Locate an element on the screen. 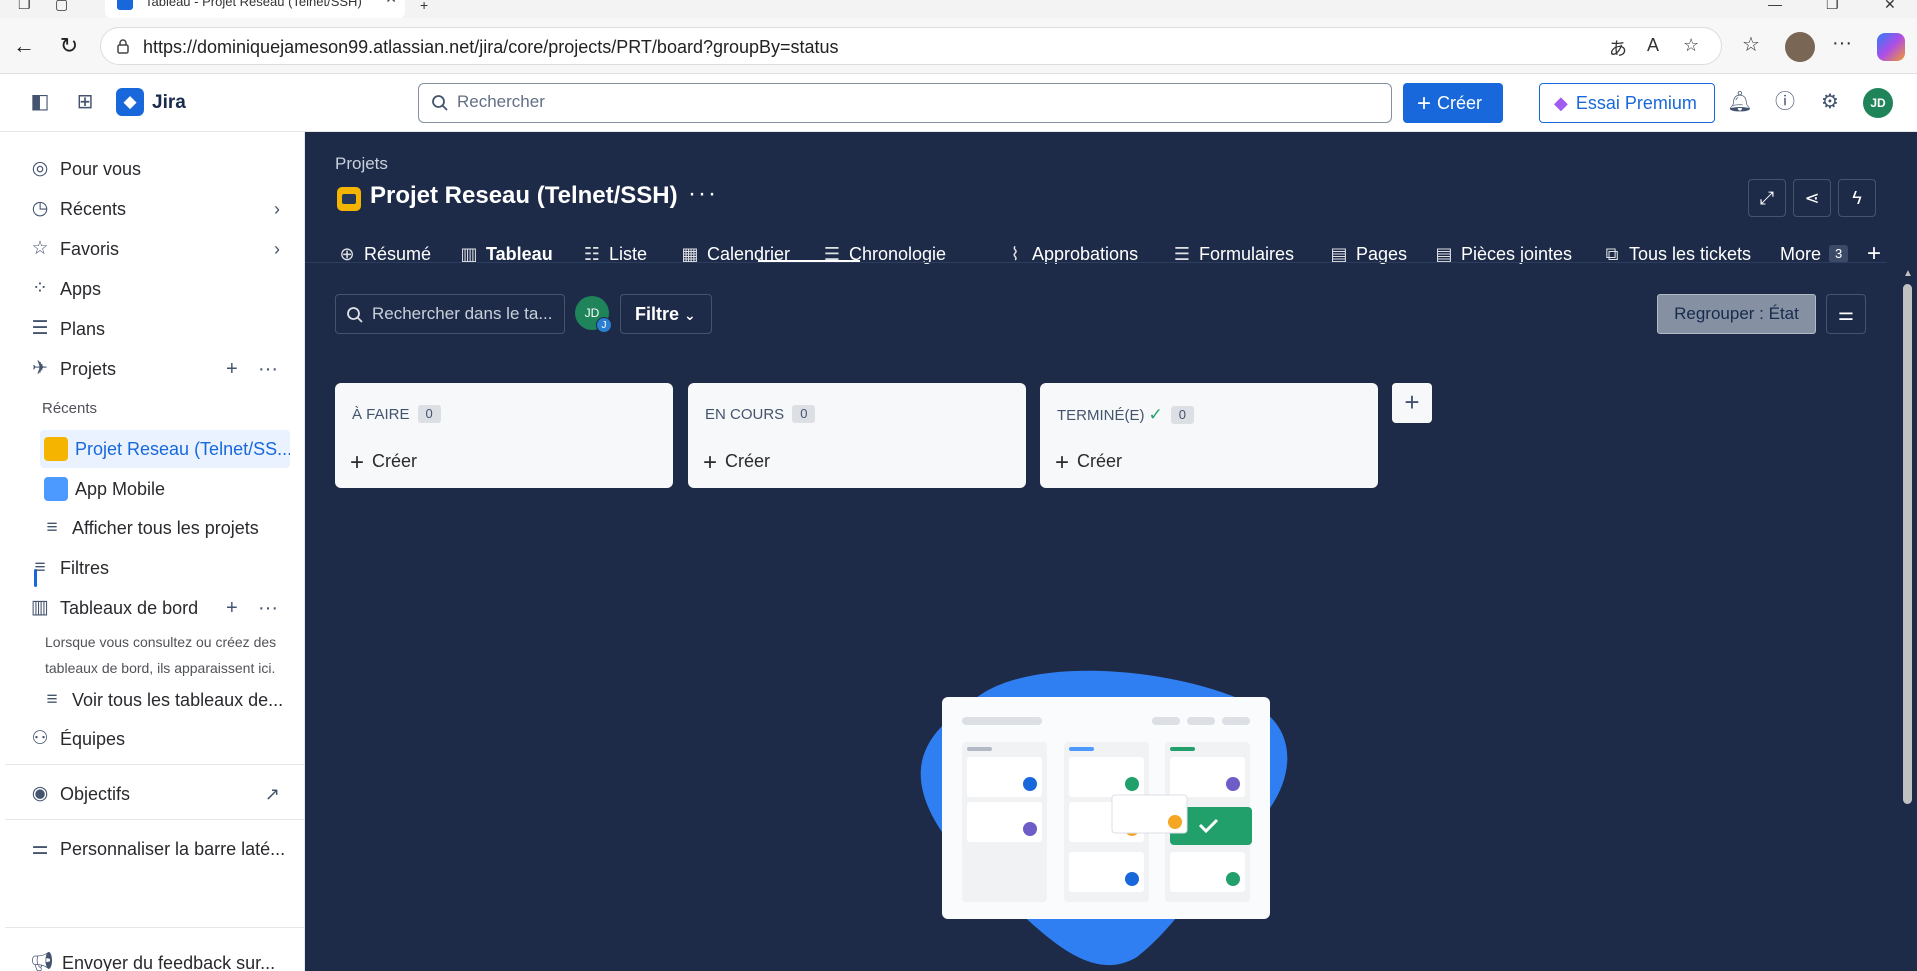 The width and height of the screenshot is (1917, 971). sidebar-toggle-icon: ◧ is located at coordinates (40, 102).